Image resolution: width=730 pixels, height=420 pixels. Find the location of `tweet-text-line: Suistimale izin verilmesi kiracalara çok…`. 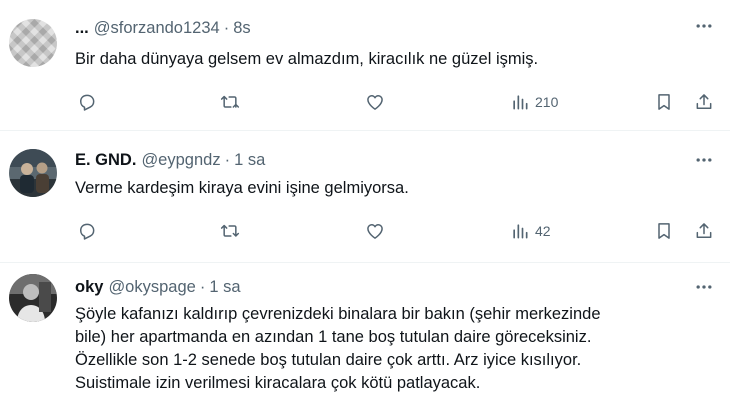

tweet-text-line: Suistimale izin verilmesi kiracalara çok… is located at coordinates (278, 383).